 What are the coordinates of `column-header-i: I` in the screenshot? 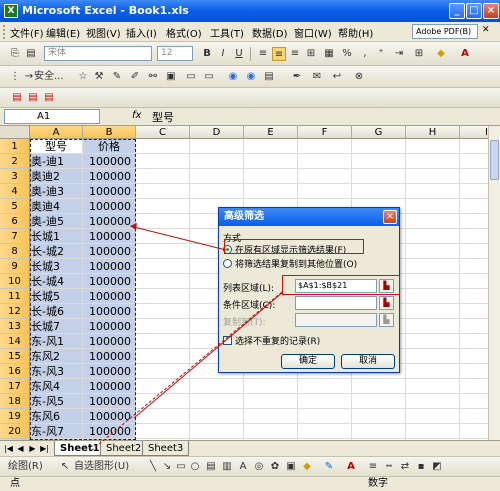 It's located at (474, 132).